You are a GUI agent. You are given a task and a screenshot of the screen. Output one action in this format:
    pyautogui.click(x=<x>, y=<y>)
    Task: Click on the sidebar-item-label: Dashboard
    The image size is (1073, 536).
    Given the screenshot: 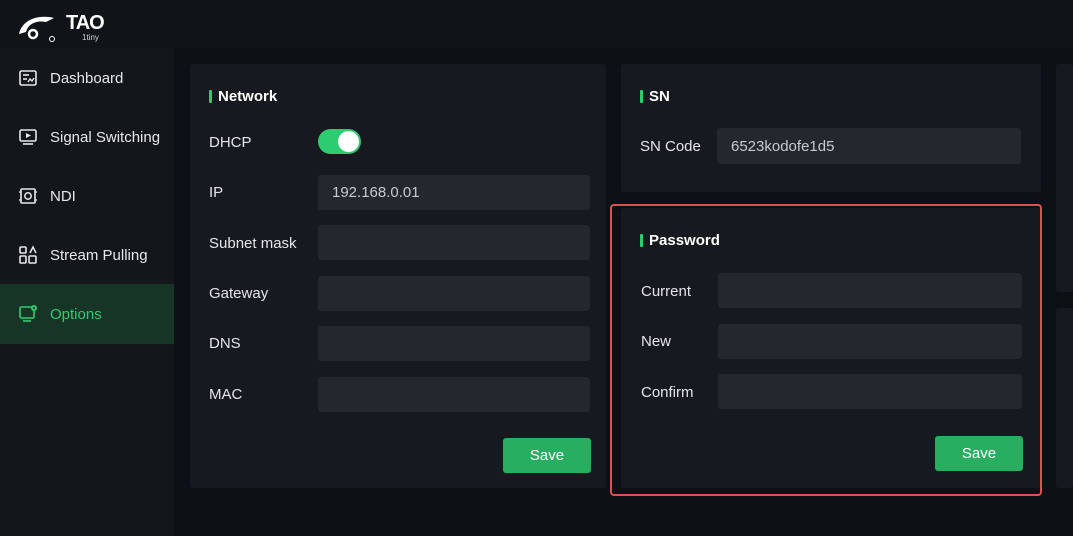 What is the action you would take?
    pyautogui.click(x=87, y=78)
    